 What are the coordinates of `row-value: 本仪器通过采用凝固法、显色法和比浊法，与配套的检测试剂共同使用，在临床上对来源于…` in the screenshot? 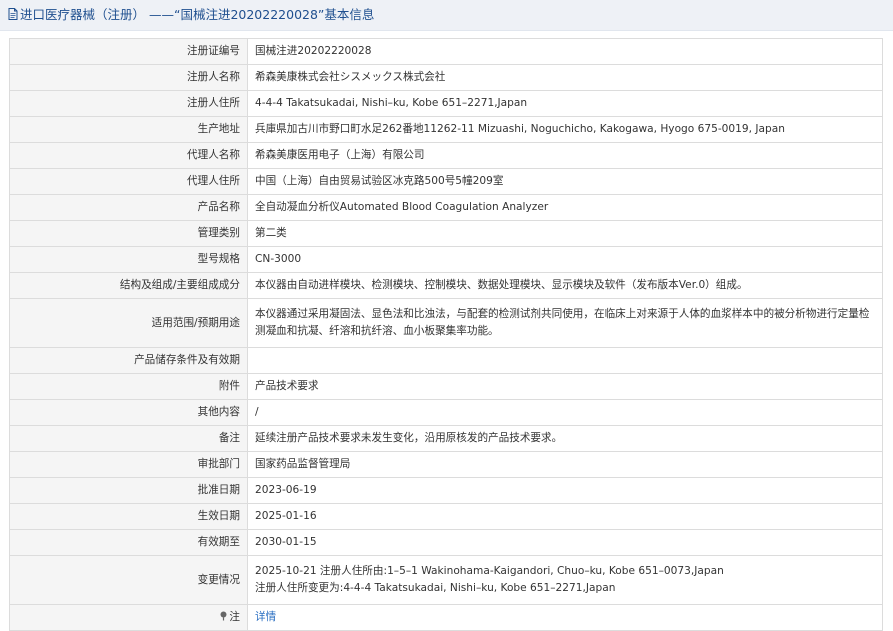 It's located at (565, 323).